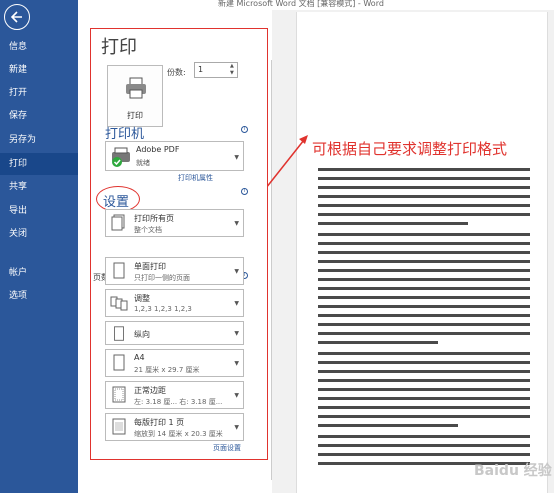 This screenshot has height=493, width=554. I want to click on copies-value: 1, so click(201, 69).